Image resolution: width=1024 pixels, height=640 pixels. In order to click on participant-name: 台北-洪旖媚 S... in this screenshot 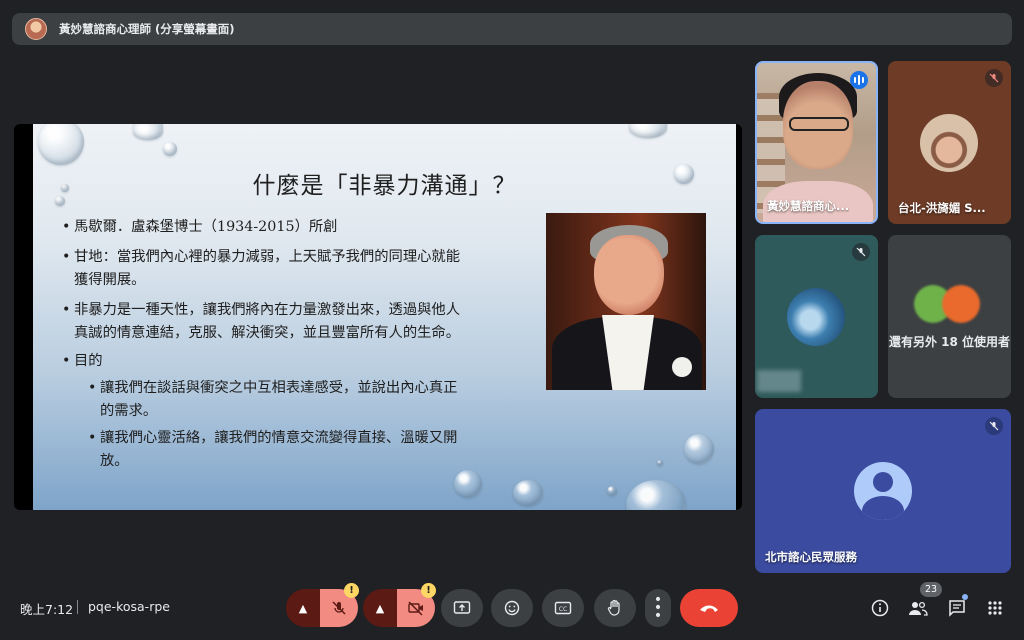, I will do `click(942, 208)`.